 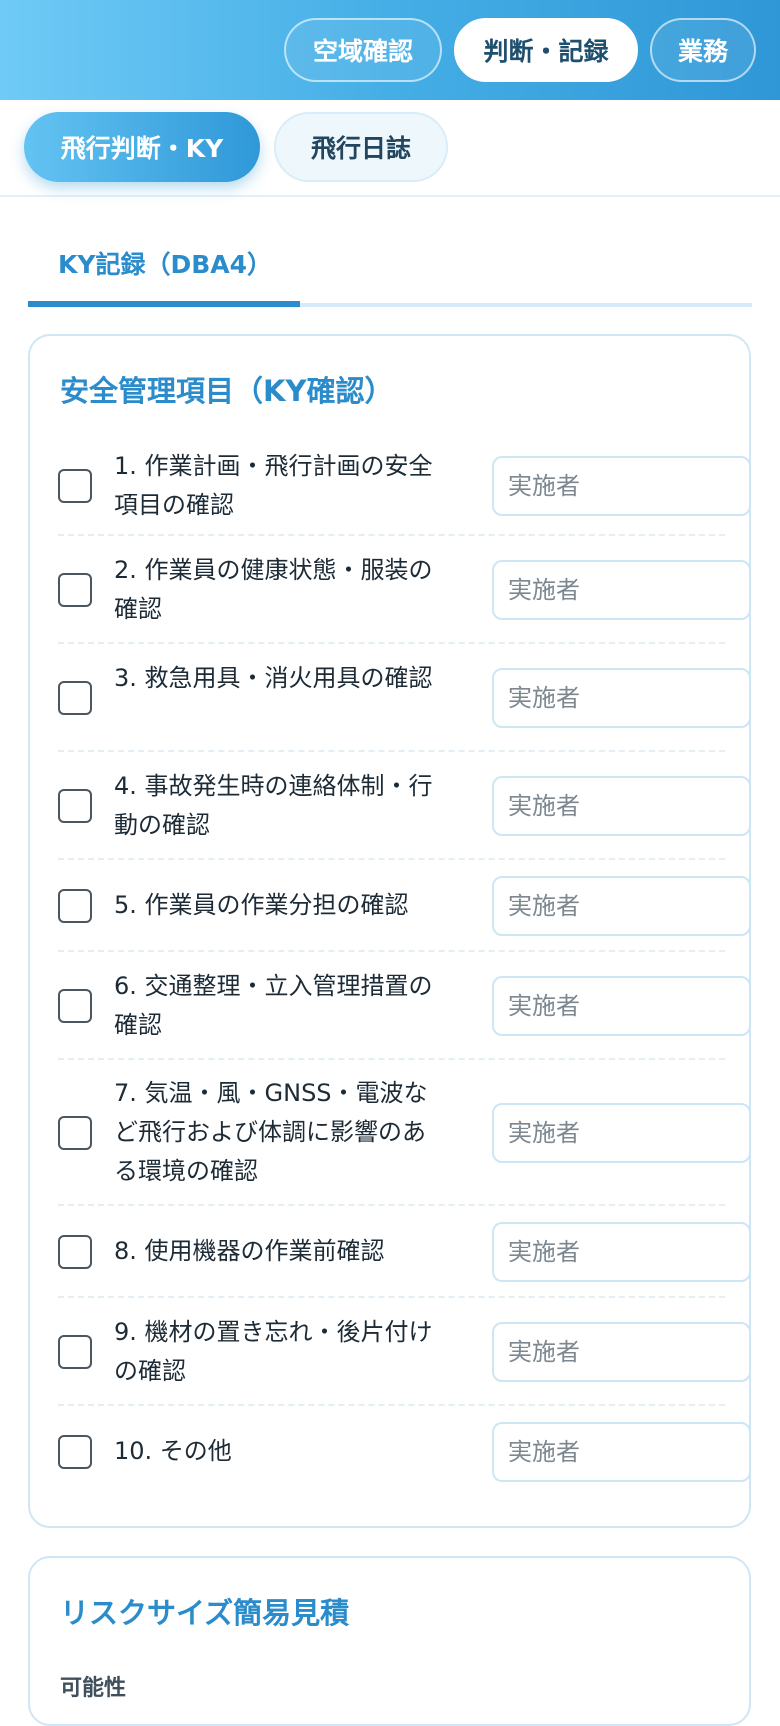 I want to click on nav-airspace-check-button: 空域確認, so click(x=363, y=50).